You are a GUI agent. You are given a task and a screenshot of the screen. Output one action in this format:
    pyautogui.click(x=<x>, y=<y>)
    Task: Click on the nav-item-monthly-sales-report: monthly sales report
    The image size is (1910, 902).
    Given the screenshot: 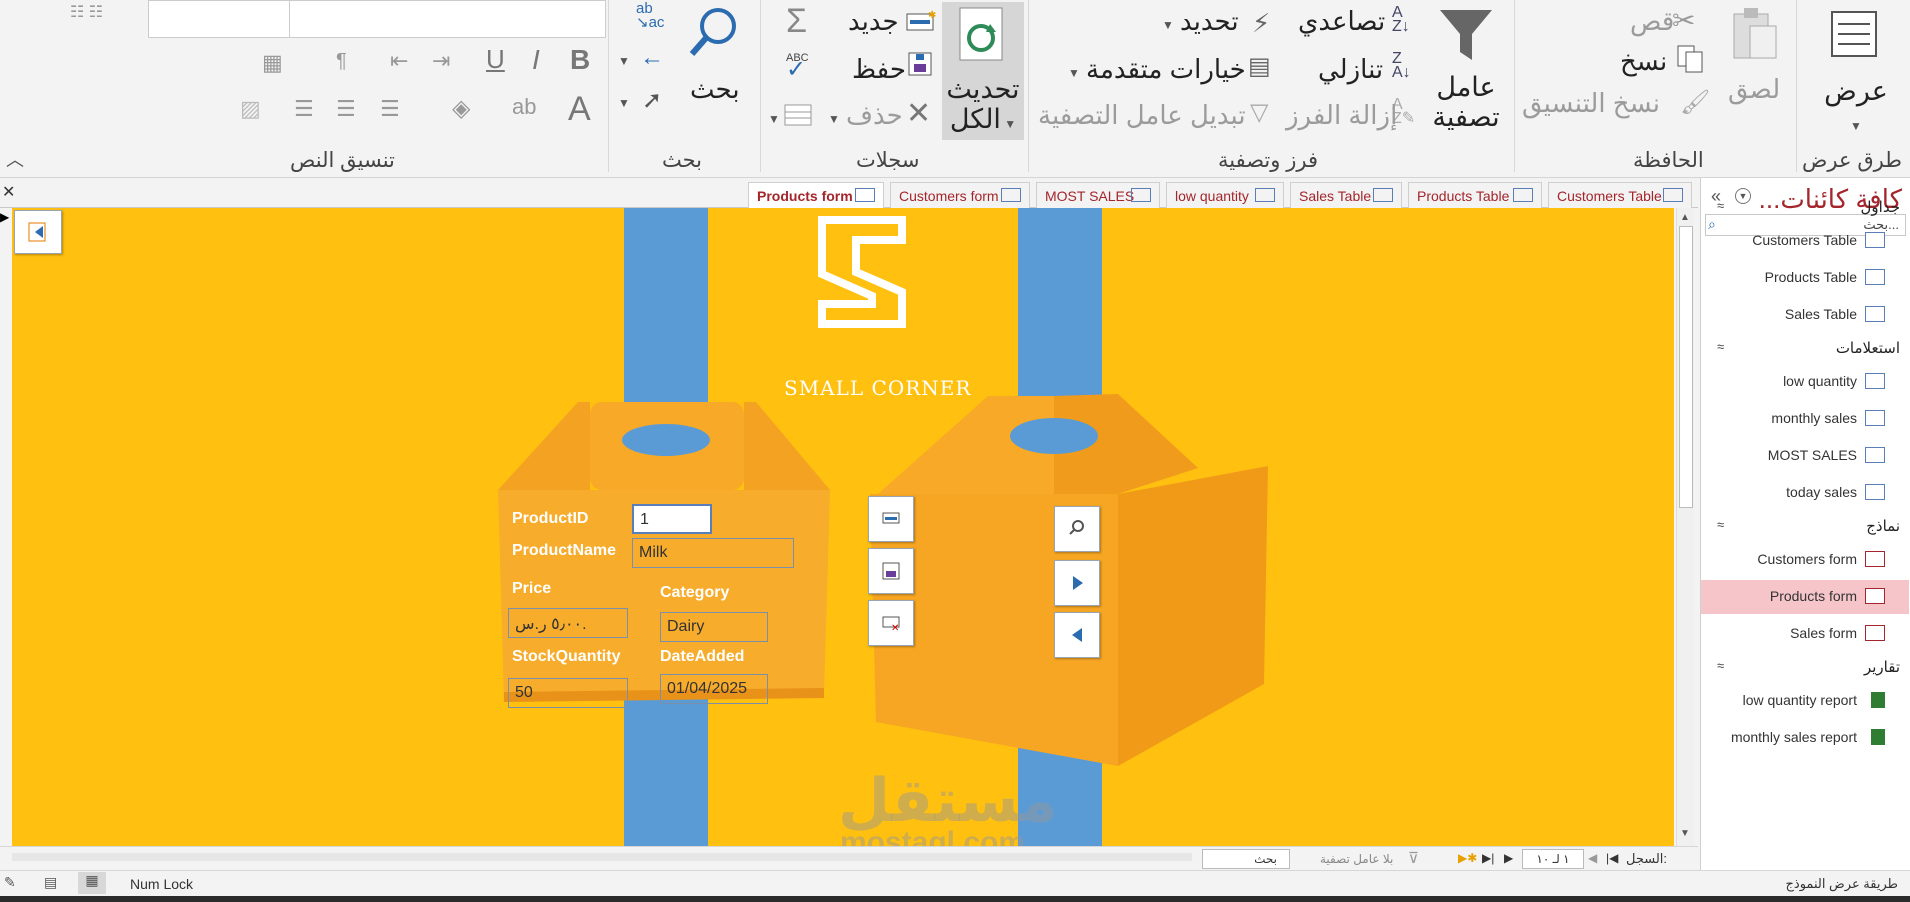 What is the action you would take?
    pyautogui.click(x=1805, y=738)
    